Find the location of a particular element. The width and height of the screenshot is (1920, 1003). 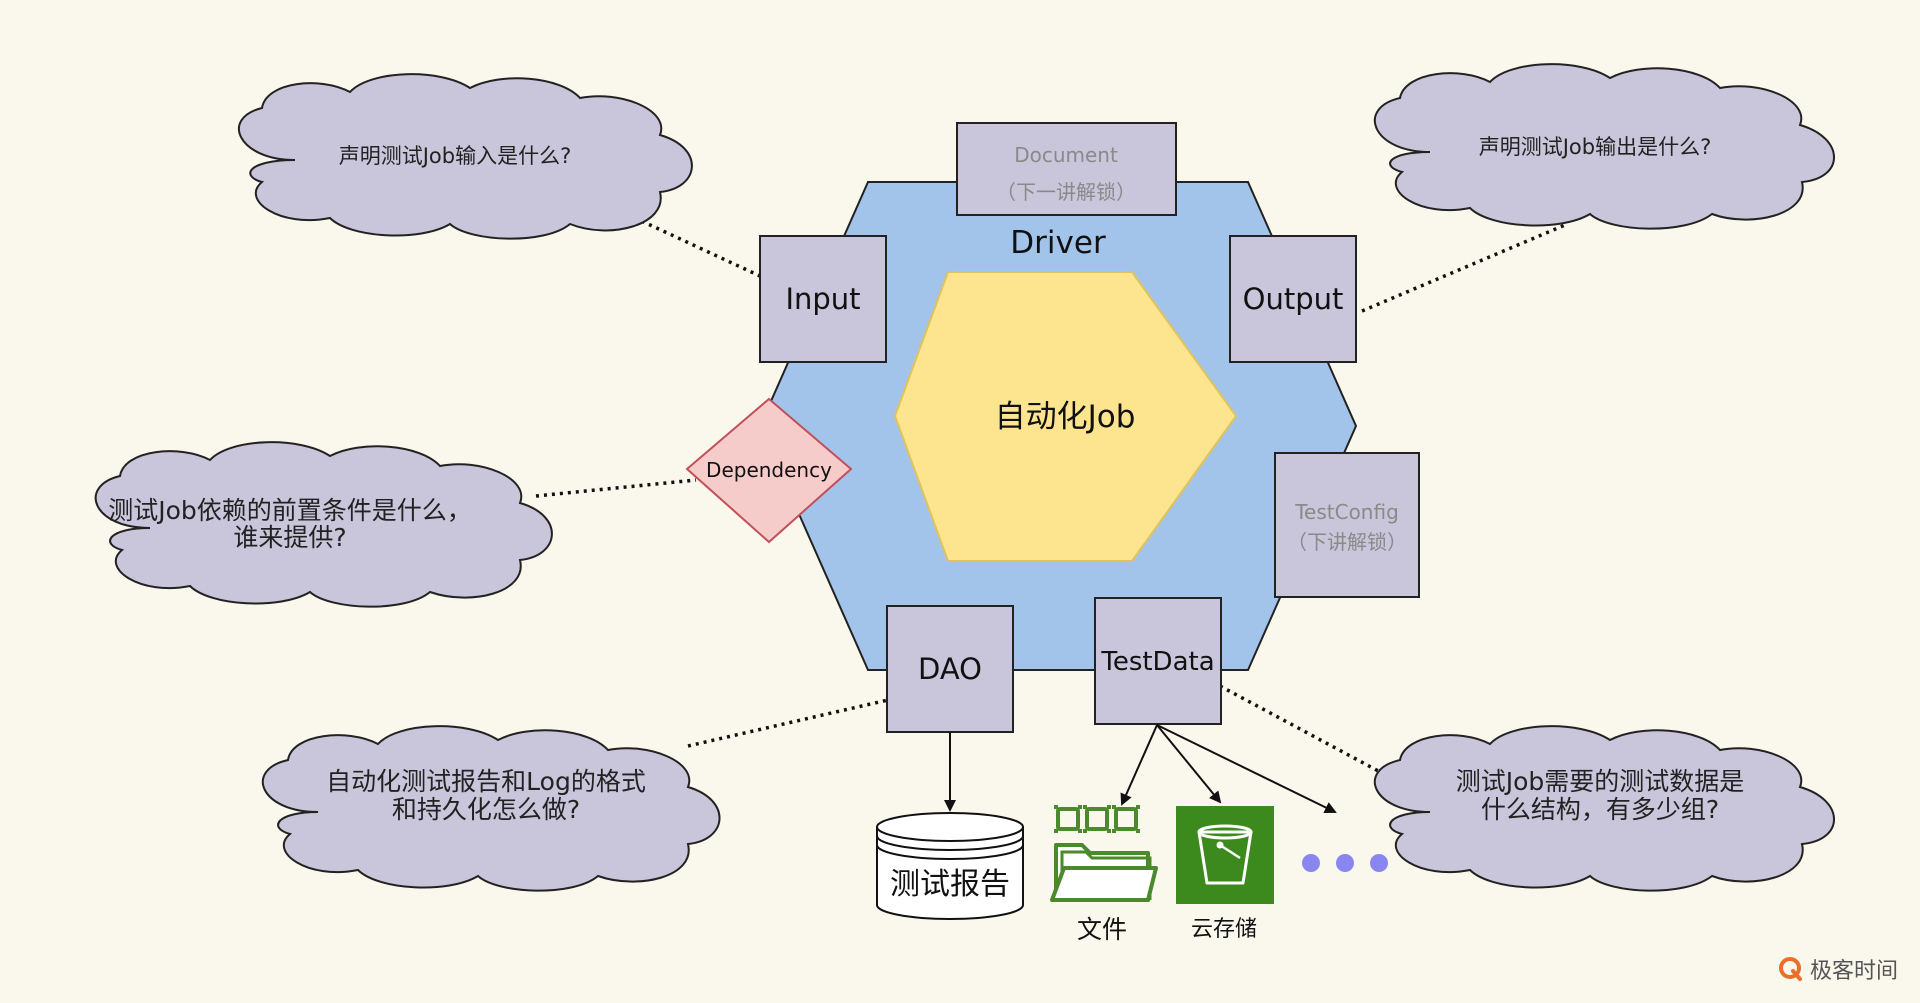

dependency-connector is located at coordinates (616, 488).